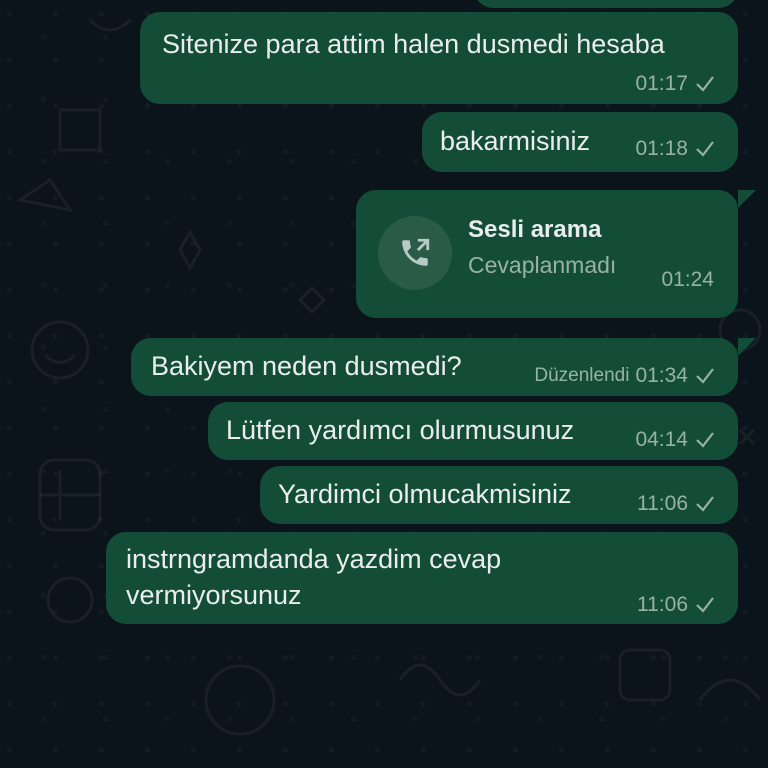 This screenshot has width=768, height=768. I want to click on message-text: Lütfen yardımcı olurmusunuz, so click(400, 430).